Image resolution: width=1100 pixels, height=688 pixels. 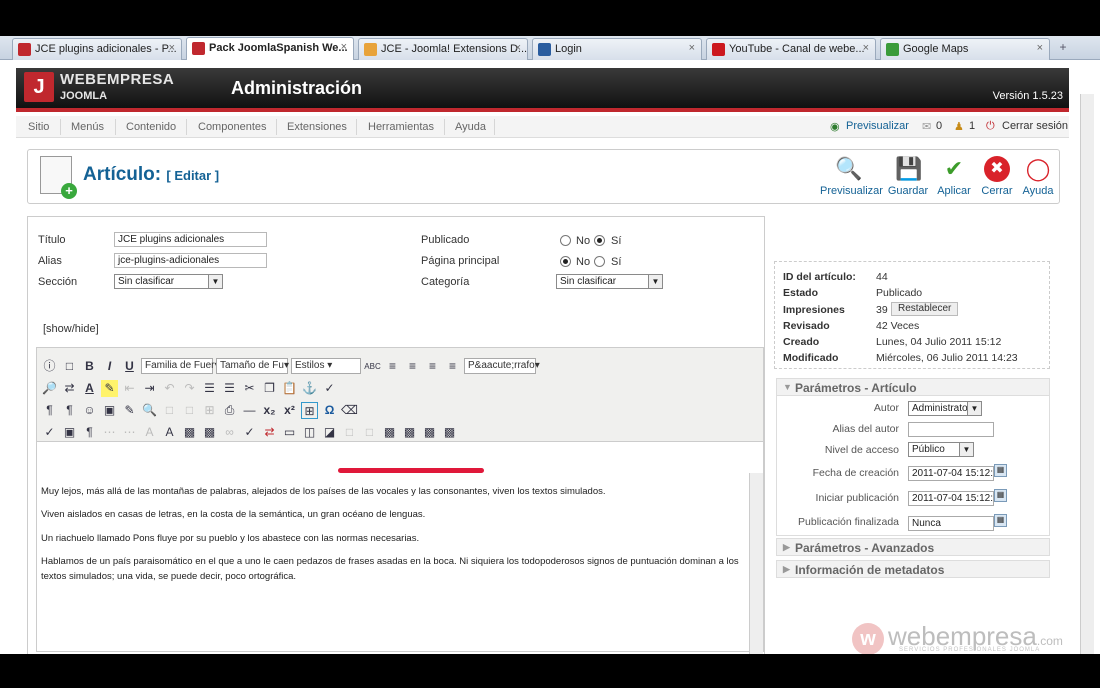 I want to click on film-icon: ◪, so click(x=329, y=432).